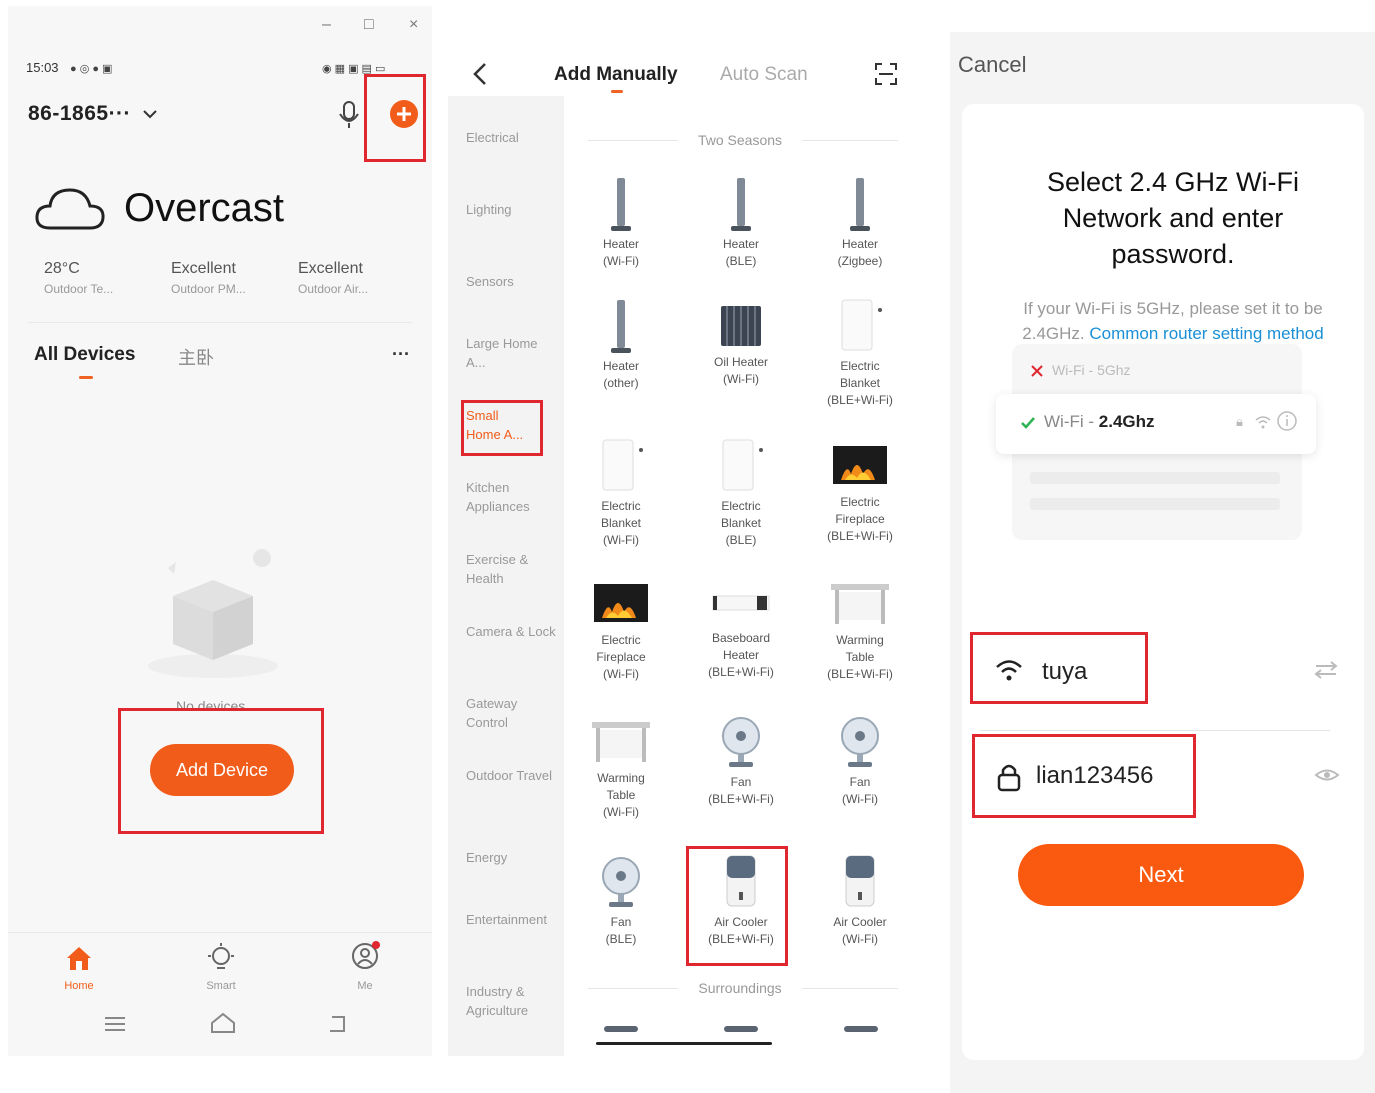 The height and width of the screenshot is (1093, 1375). What do you see at coordinates (741, 761) in the screenshot?
I see `device-tile: Fan (BLE+Wi-Fi)` at bounding box center [741, 761].